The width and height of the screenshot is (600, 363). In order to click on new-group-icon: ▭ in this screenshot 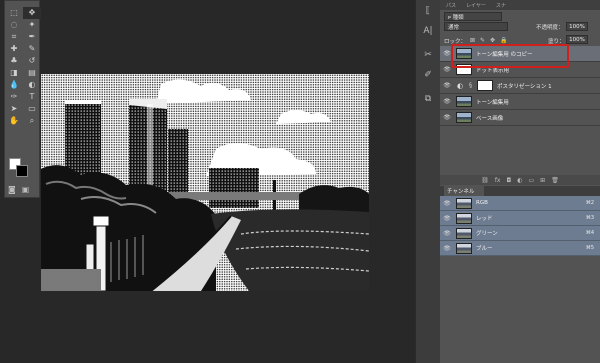, I will do `click(531, 180)`.